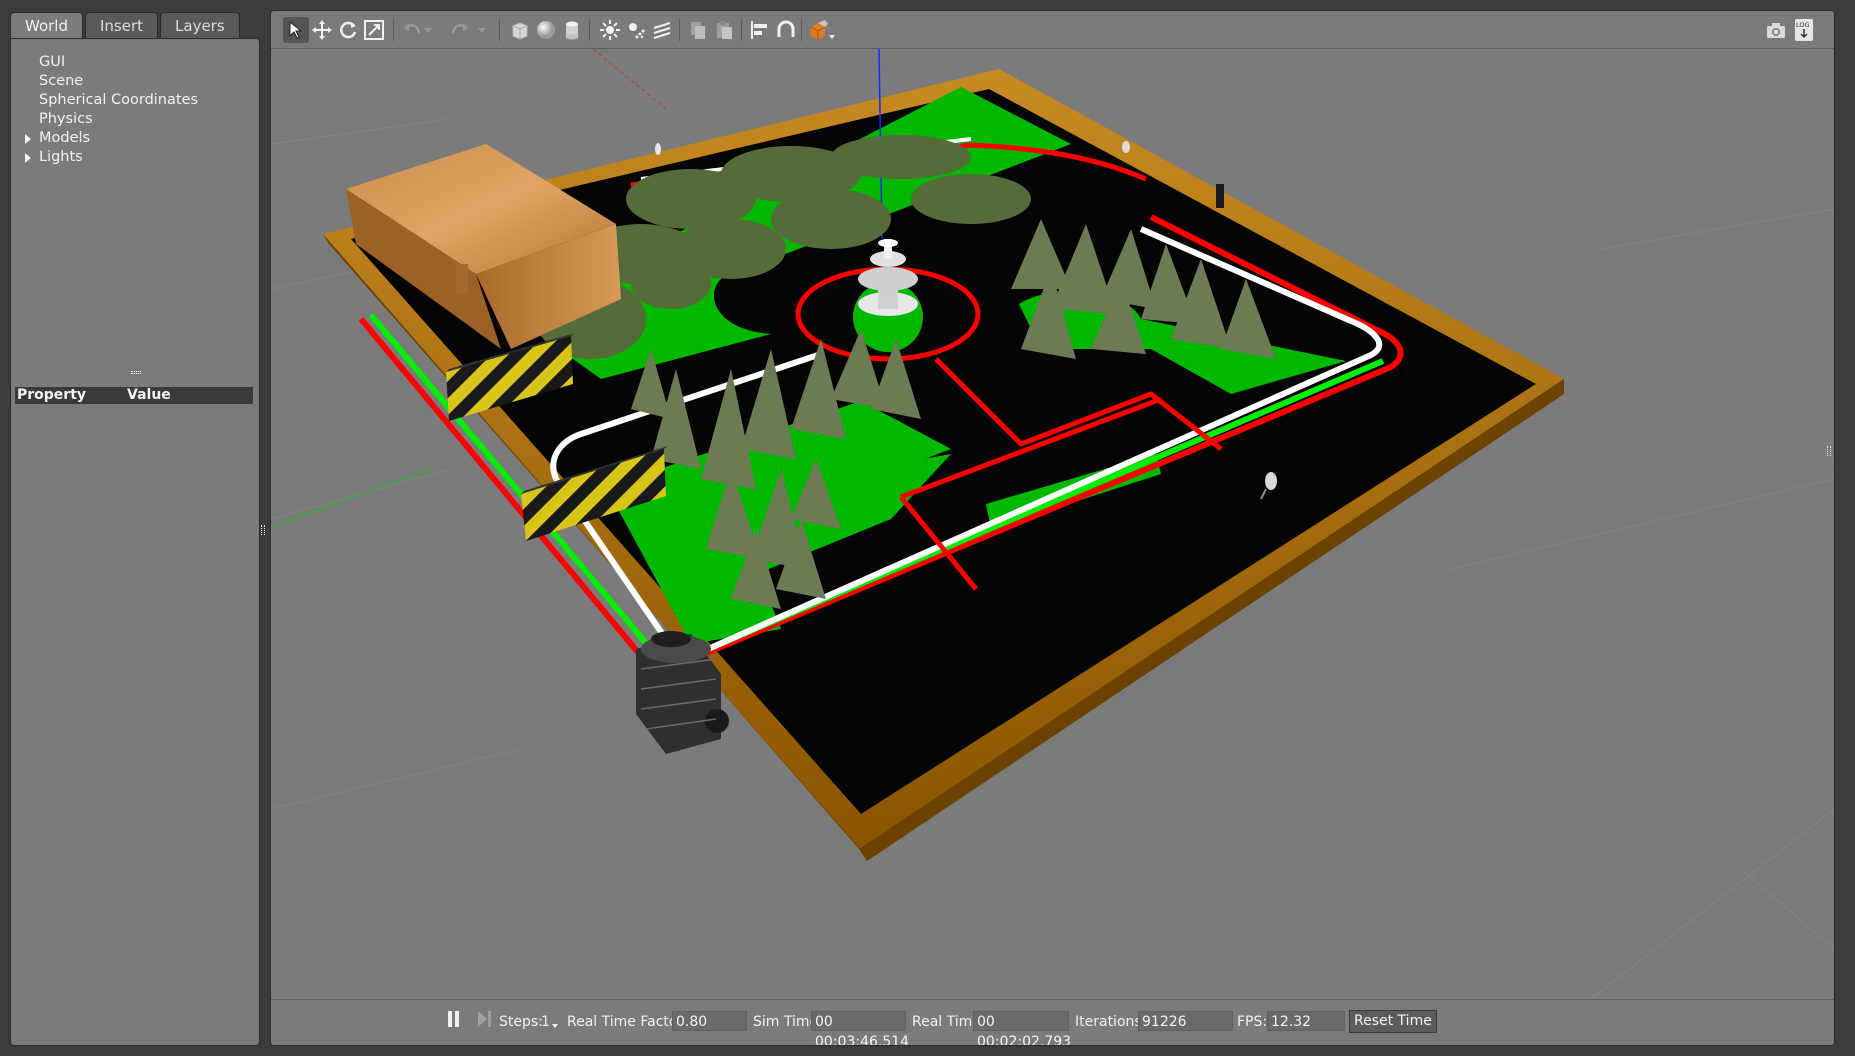 The width and height of the screenshot is (1855, 1056). Describe the element at coordinates (610, 30) in the screenshot. I see `point-light-icon` at that location.